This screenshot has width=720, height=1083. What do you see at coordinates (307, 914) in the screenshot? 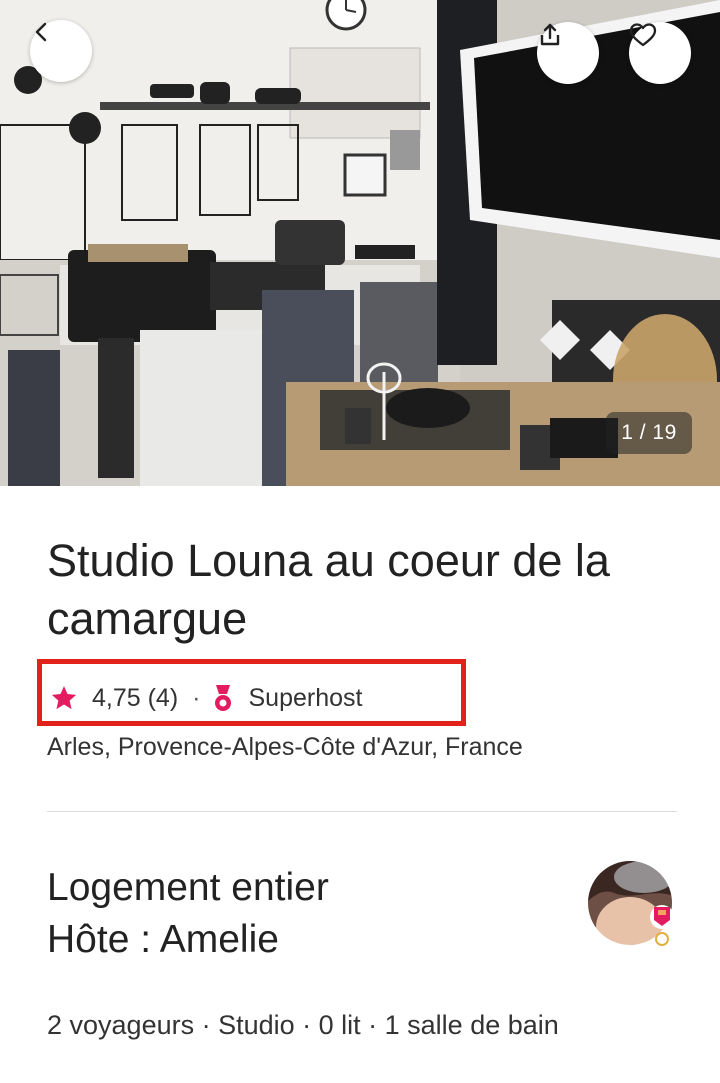
I see `host-summary: Logement entier Hôte : Amelie` at bounding box center [307, 914].